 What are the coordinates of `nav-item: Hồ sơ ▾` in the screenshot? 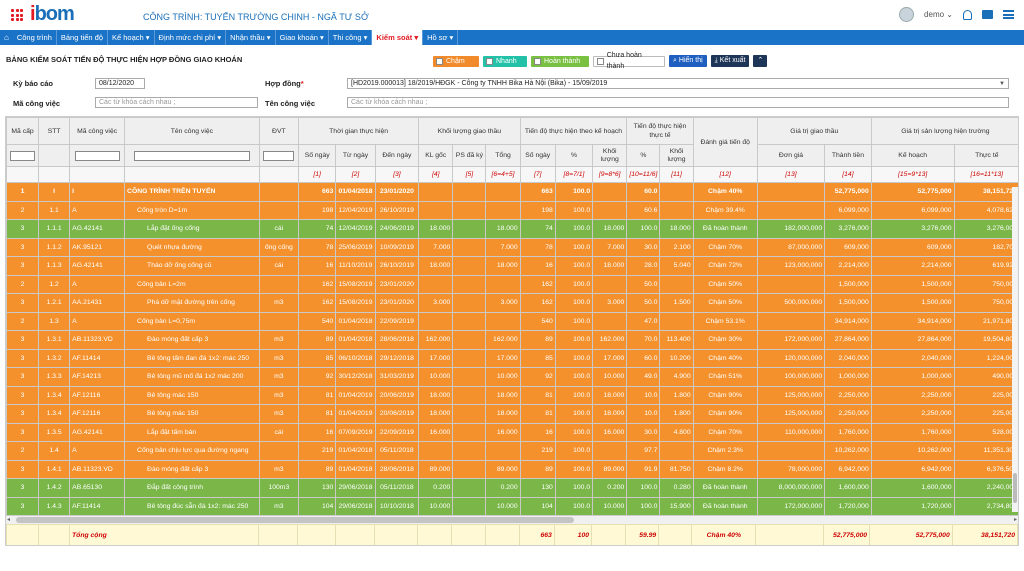 It's located at (441, 37).